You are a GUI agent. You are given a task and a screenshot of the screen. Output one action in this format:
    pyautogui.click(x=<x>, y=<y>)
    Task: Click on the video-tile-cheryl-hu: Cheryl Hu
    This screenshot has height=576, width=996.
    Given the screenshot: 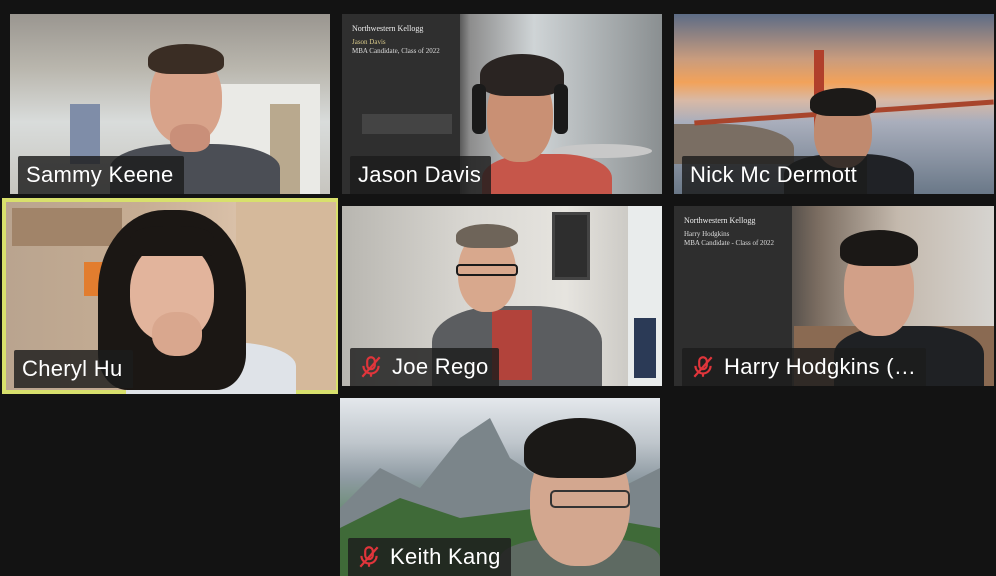 What is the action you would take?
    pyautogui.click(x=170, y=296)
    